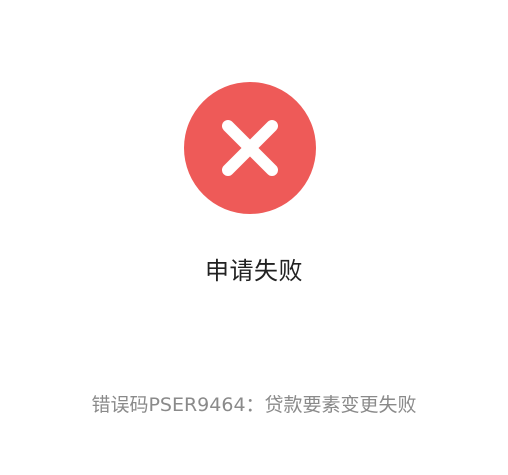 This screenshot has width=508, height=475. I want to click on close-icon, so click(250, 148).